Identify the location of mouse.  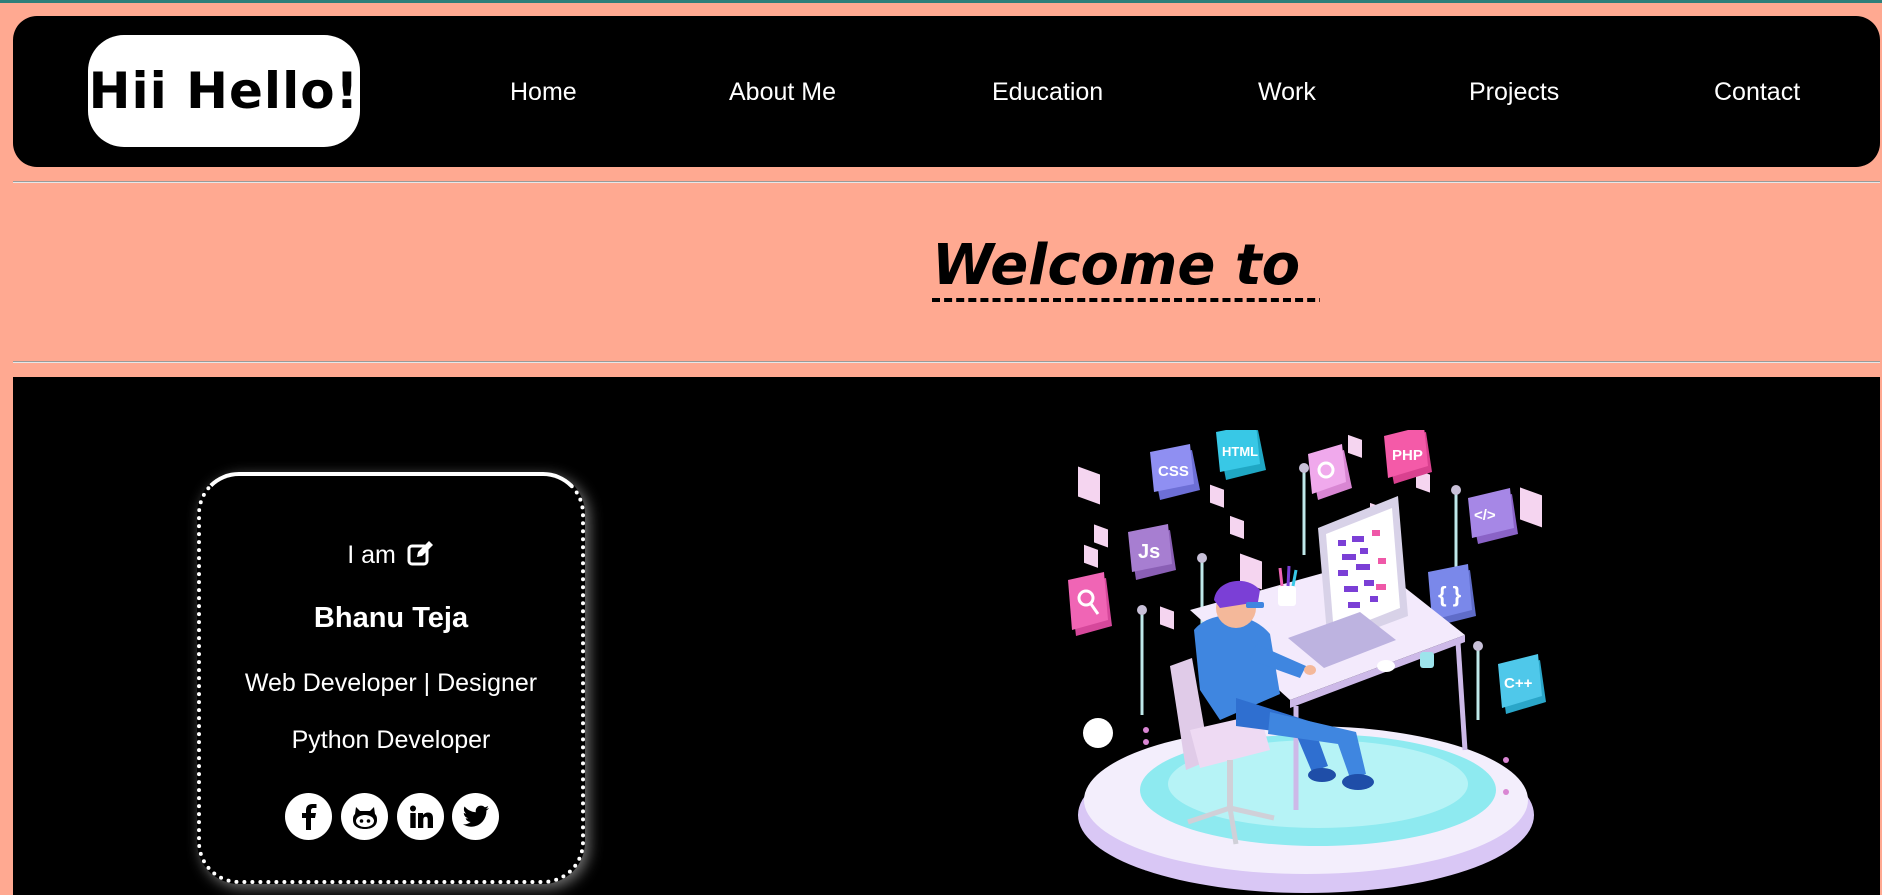
(1386, 666).